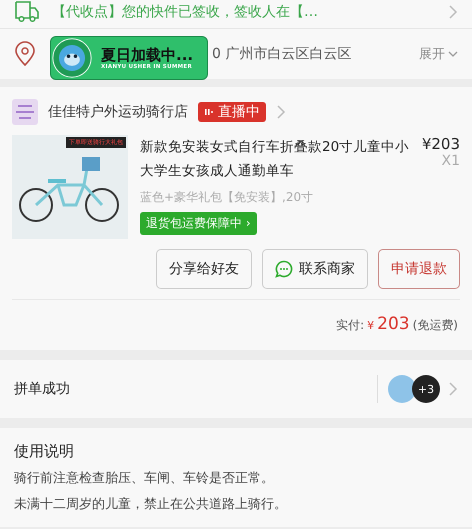 This screenshot has height=529, width=472. What do you see at coordinates (277, 159) in the screenshot?
I see `product-title: 新款免安装女式自行车折叠款20寸儿童中小大学生女孩成人通勤单车` at bounding box center [277, 159].